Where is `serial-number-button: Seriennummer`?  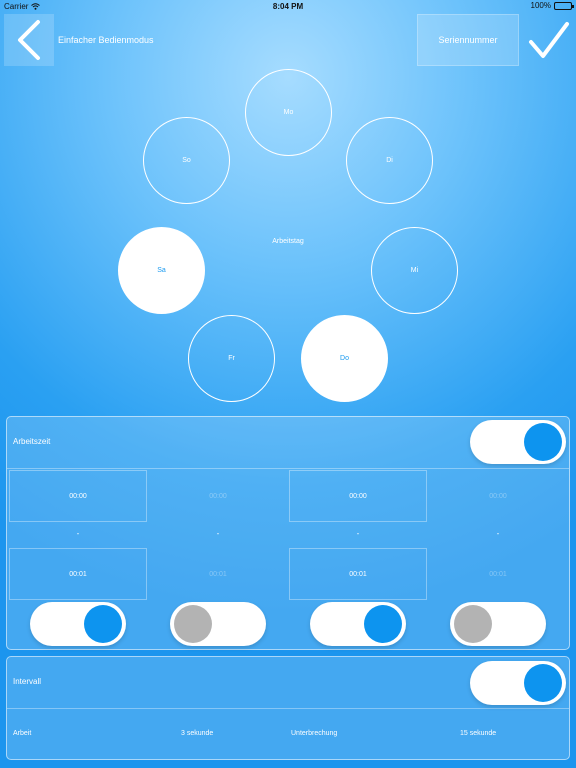 serial-number-button: Seriennummer is located at coordinates (468, 40).